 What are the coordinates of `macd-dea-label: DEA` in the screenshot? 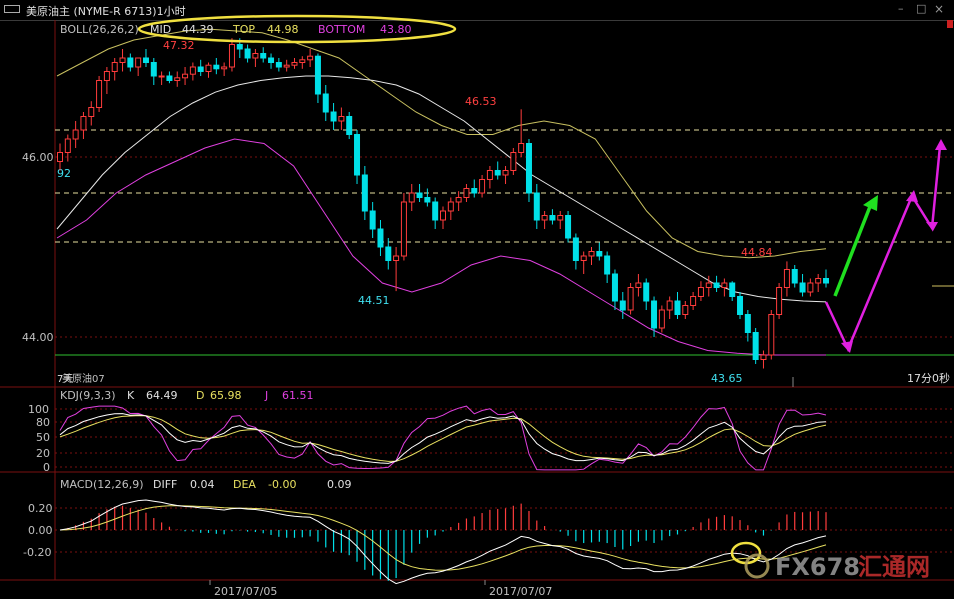 It's located at (244, 484).